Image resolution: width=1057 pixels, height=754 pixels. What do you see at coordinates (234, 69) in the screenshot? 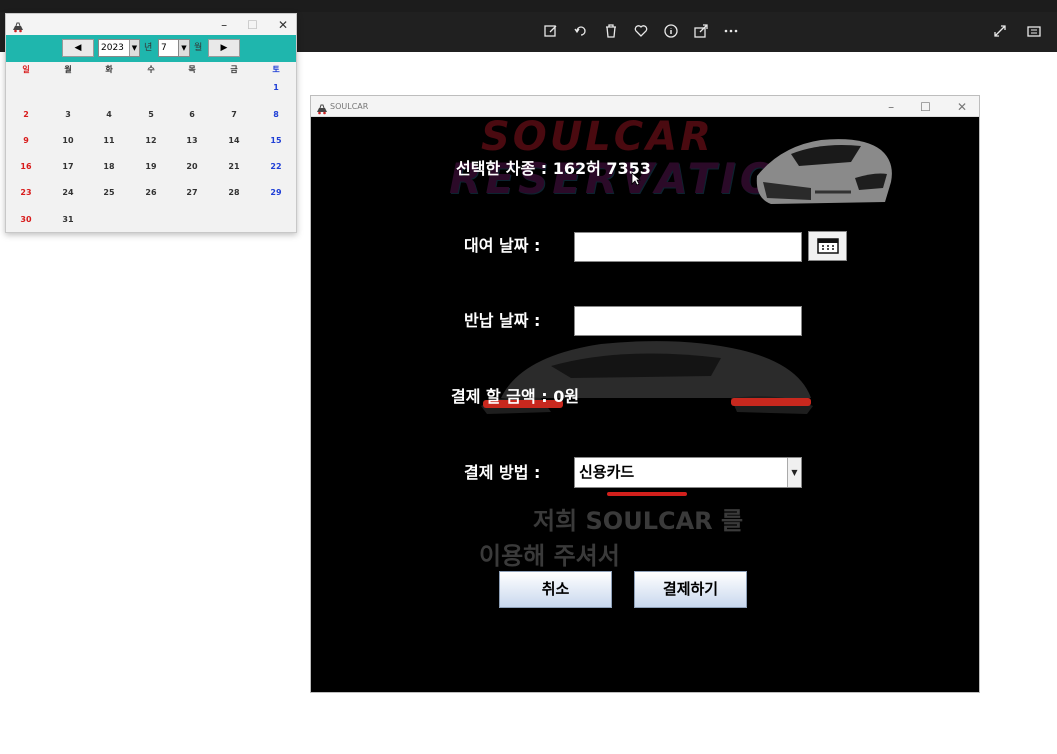
I see `weekday-label: 금` at bounding box center [234, 69].